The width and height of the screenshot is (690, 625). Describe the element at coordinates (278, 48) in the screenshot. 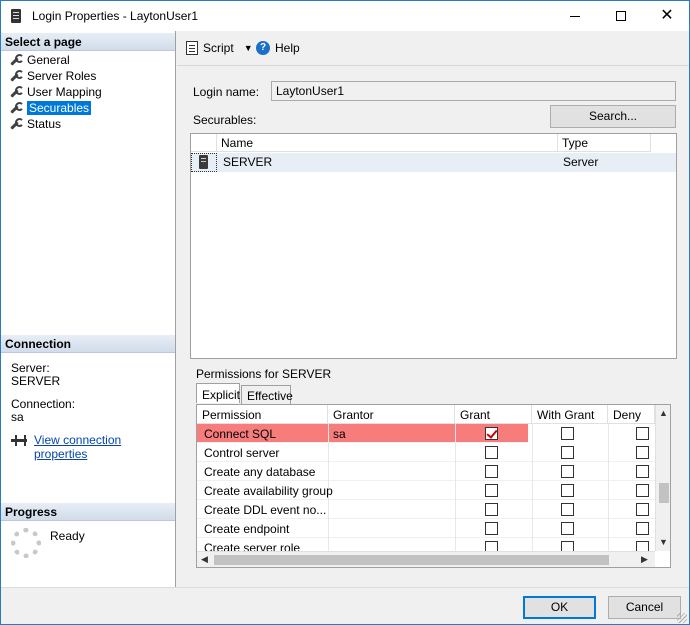

I see `help-button: ? Help` at that location.